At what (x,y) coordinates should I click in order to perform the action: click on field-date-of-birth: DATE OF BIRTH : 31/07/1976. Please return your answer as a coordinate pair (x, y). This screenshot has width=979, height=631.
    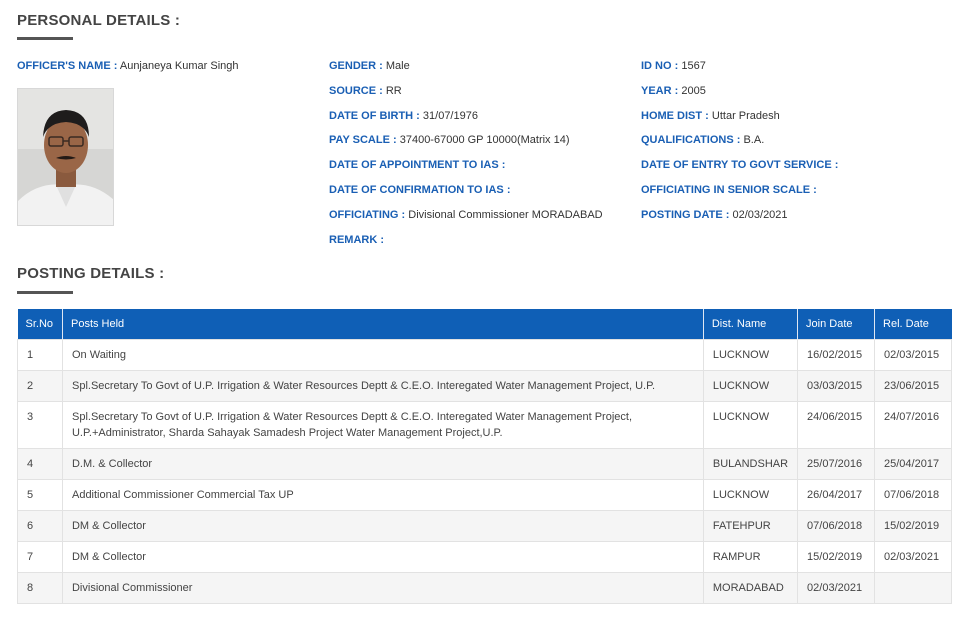
    Looking at the image, I should click on (403, 116).